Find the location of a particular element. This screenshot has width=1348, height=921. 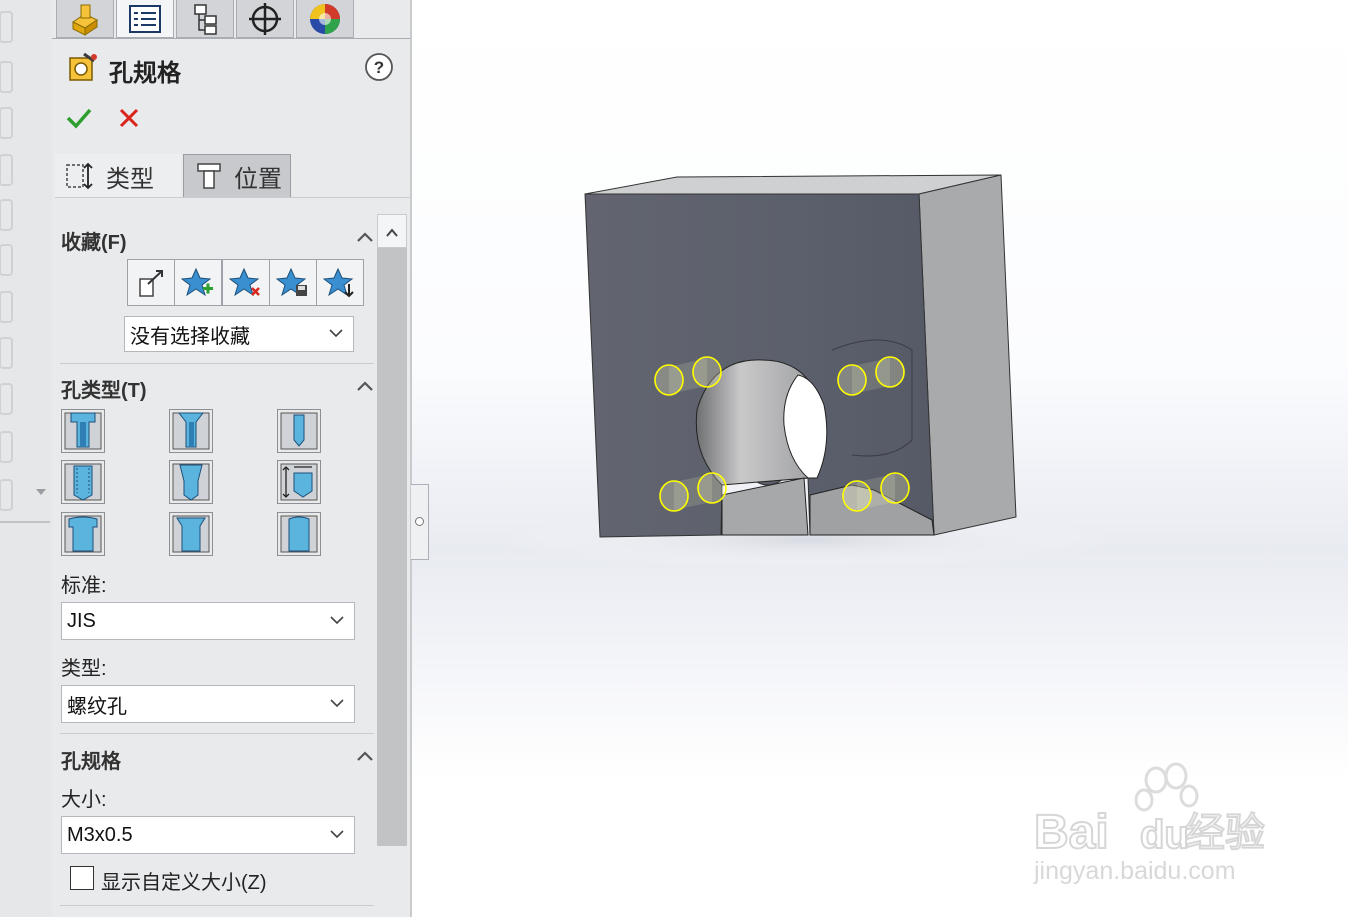

tab-property-manager is located at coordinates (145, 19).